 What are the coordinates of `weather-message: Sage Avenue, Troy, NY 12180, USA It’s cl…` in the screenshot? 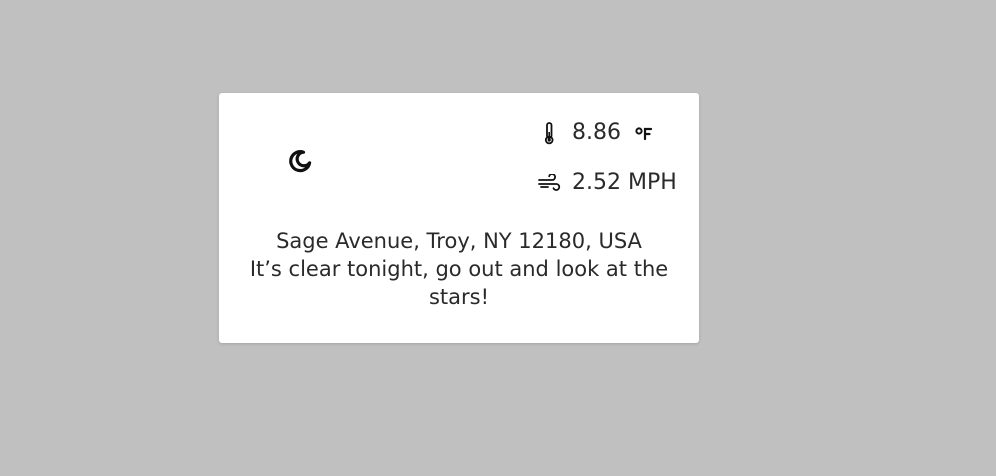 It's located at (459, 269).